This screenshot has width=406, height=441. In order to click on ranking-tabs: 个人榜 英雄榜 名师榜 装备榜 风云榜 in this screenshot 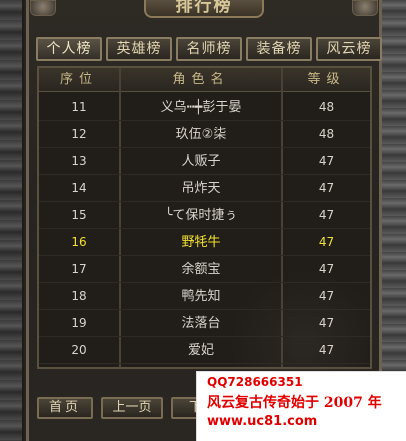, I will do `click(211, 49)`.